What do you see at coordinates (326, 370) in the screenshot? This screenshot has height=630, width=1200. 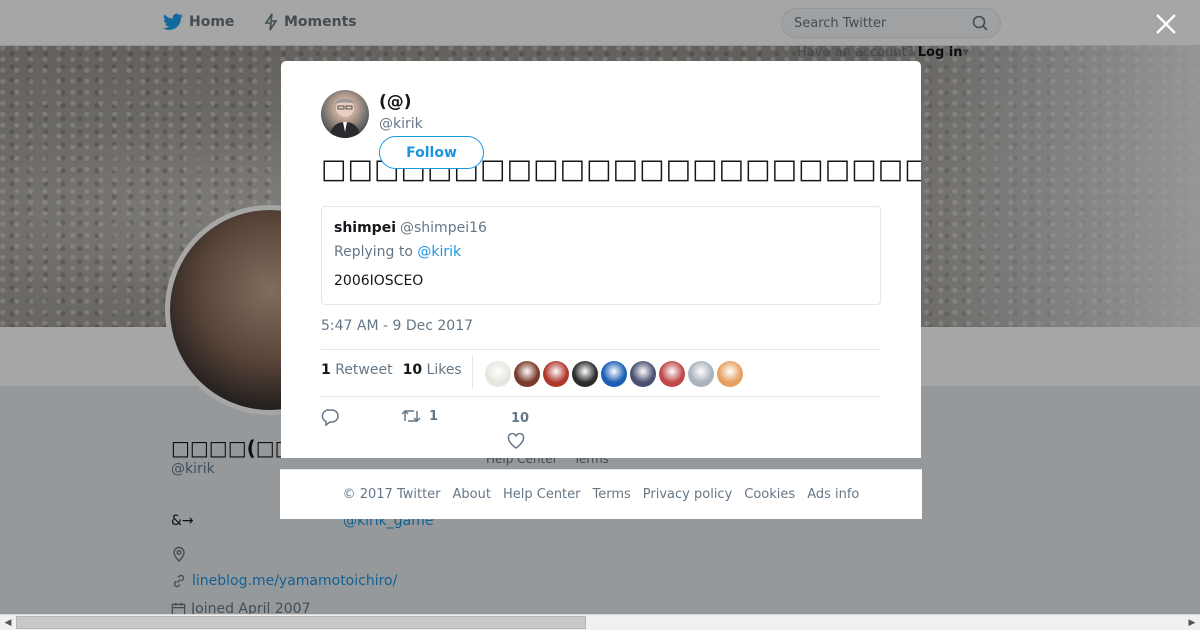 I see `retweet-stat-count: 1` at bounding box center [326, 370].